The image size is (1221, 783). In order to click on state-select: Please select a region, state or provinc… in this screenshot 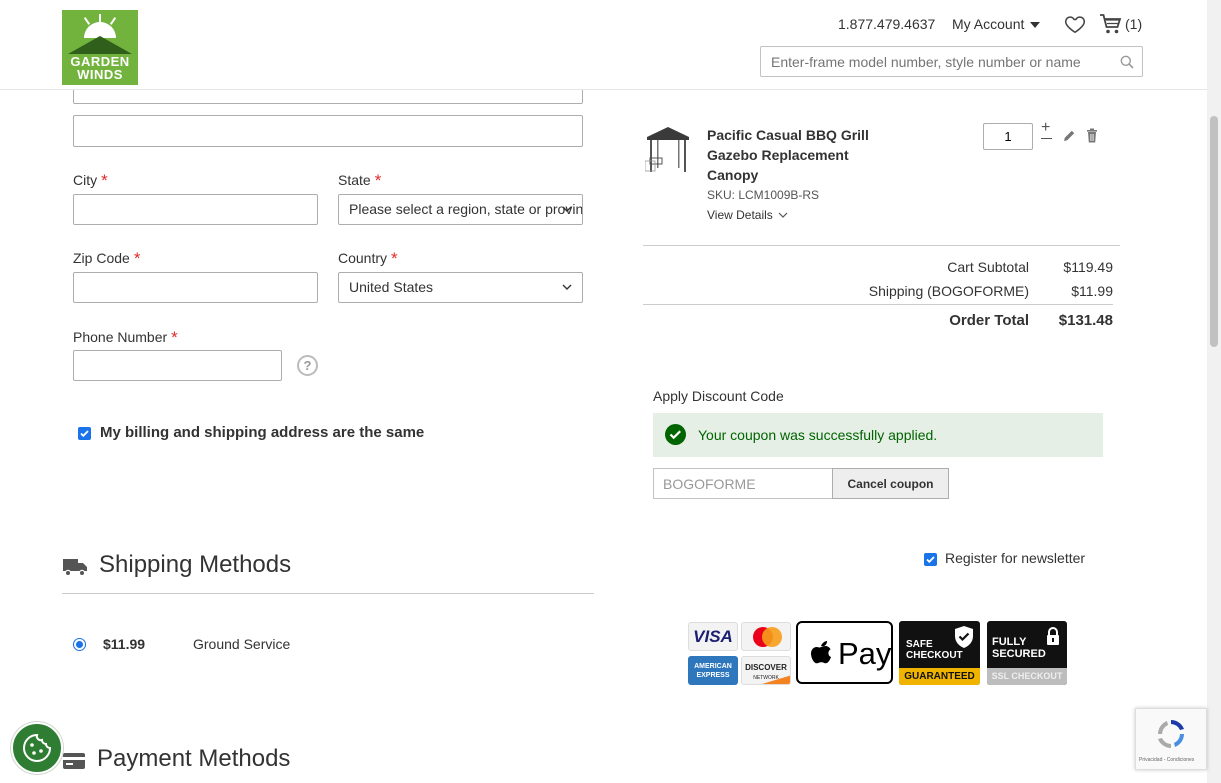, I will do `click(460, 209)`.